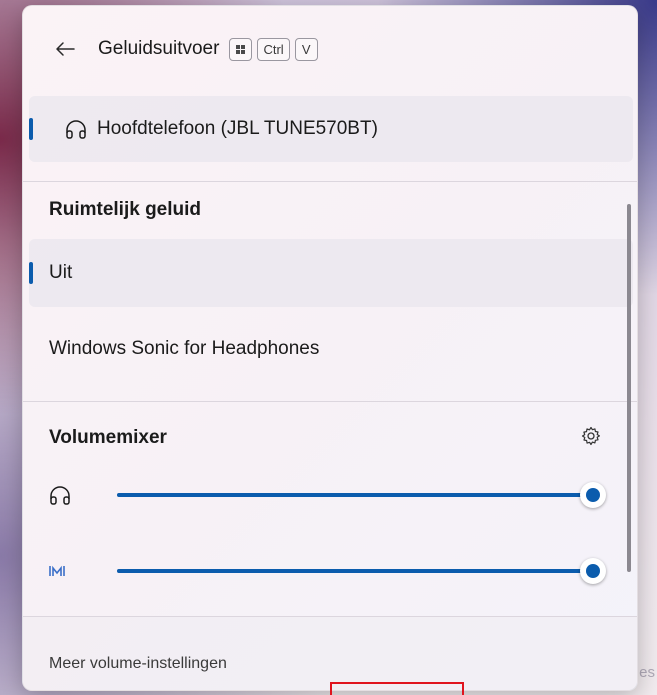 The height and width of the screenshot is (695, 657). Describe the element at coordinates (397, 688) in the screenshot. I see `annotation-highlight-box` at that location.